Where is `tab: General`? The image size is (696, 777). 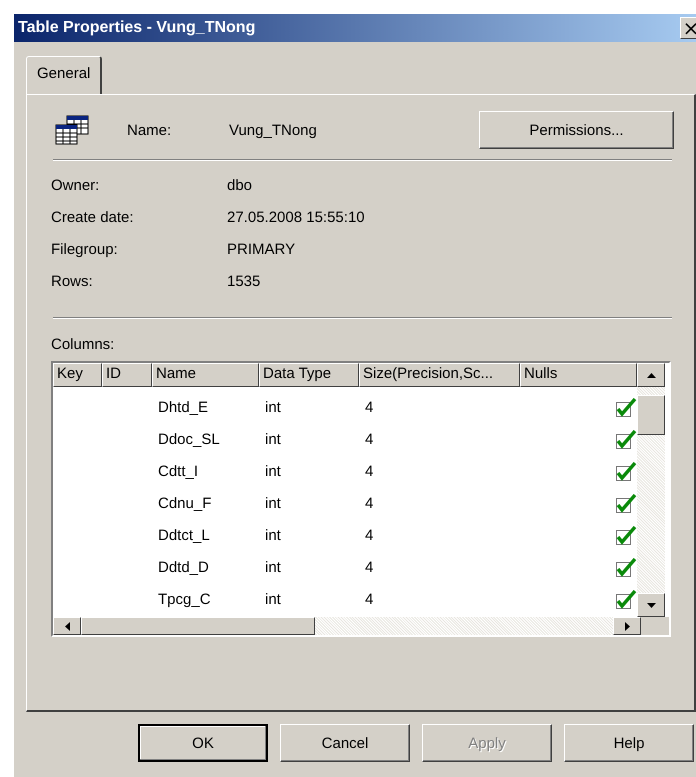 tab: General is located at coordinates (64, 75).